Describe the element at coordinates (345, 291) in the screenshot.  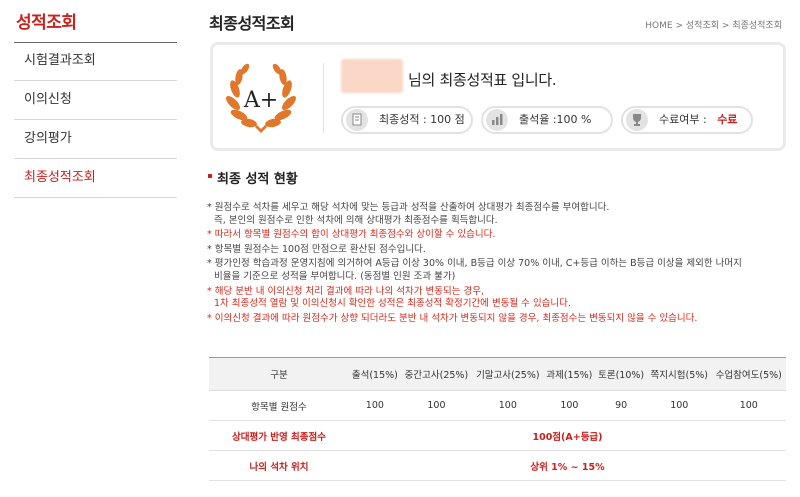
I see `note-line: * 해당 분반 내 이의신청 처리 결과에 따라 나의 석차가 변동되는 경우,` at that location.